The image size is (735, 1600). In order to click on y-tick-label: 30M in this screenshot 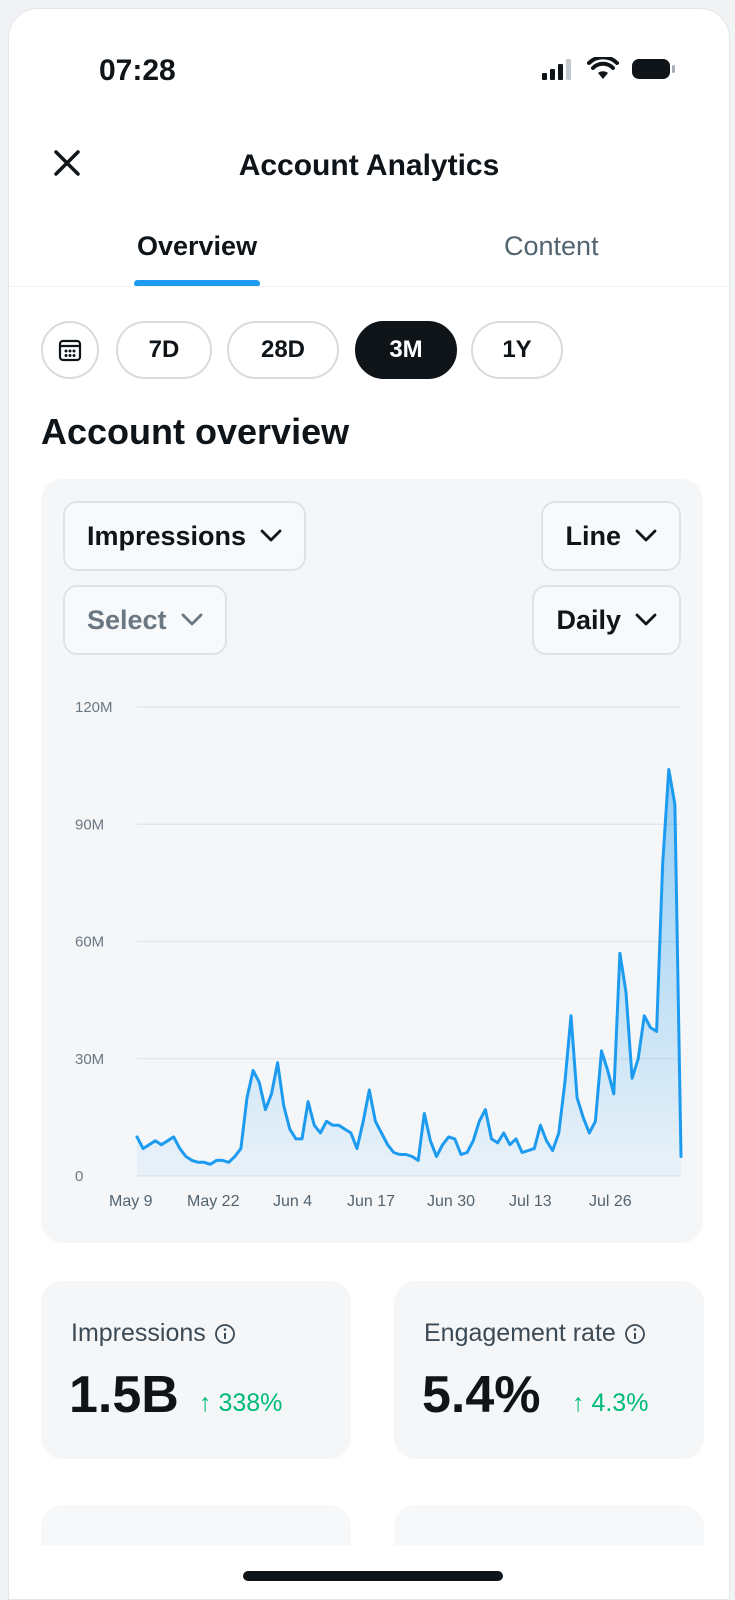, I will do `click(89, 1059)`.